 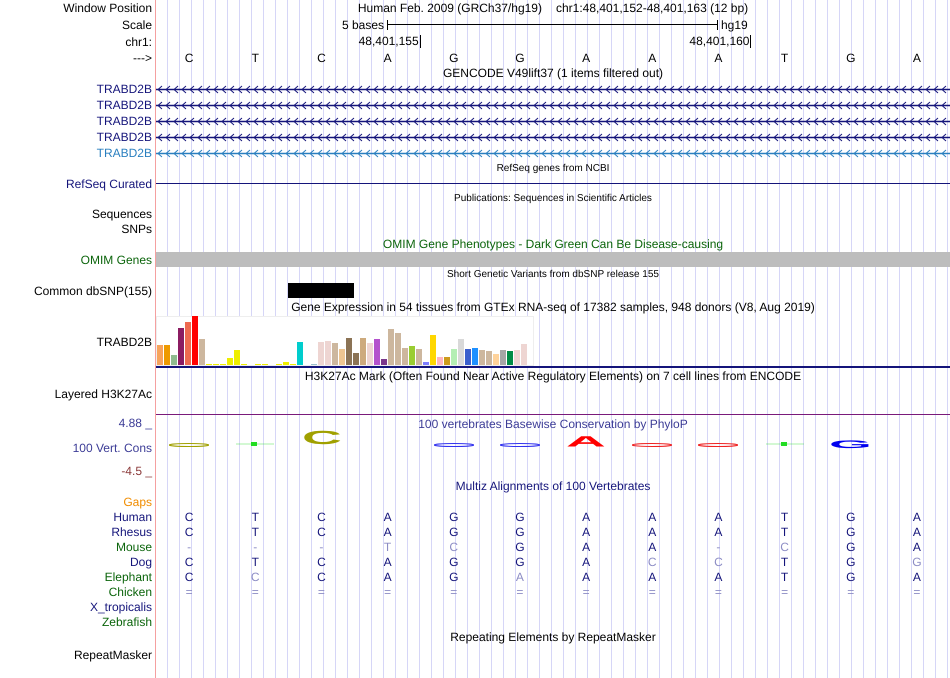 What do you see at coordinates (142, 57) in the screenshot?
I see `track-label: --->` at bounding box center [142, 57].